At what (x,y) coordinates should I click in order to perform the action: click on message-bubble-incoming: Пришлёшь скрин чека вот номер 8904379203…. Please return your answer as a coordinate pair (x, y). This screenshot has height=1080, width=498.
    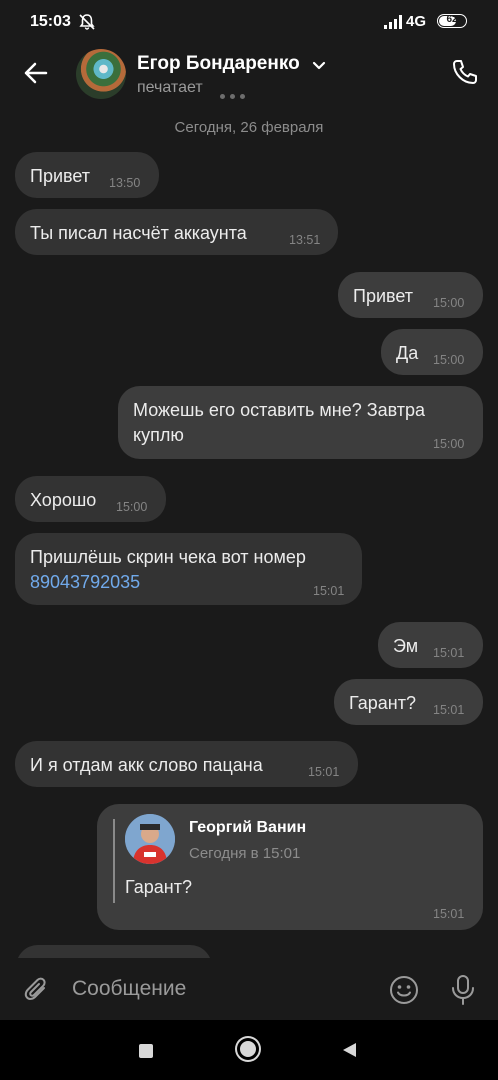
    Looking at the image, I should click on (188, 569).